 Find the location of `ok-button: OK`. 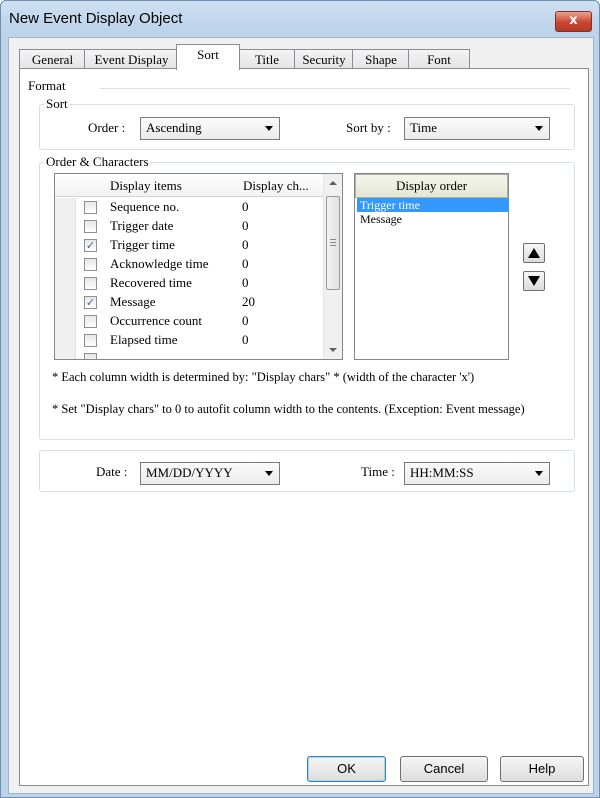

ok-button: OK is located at coordinates (346, 769).